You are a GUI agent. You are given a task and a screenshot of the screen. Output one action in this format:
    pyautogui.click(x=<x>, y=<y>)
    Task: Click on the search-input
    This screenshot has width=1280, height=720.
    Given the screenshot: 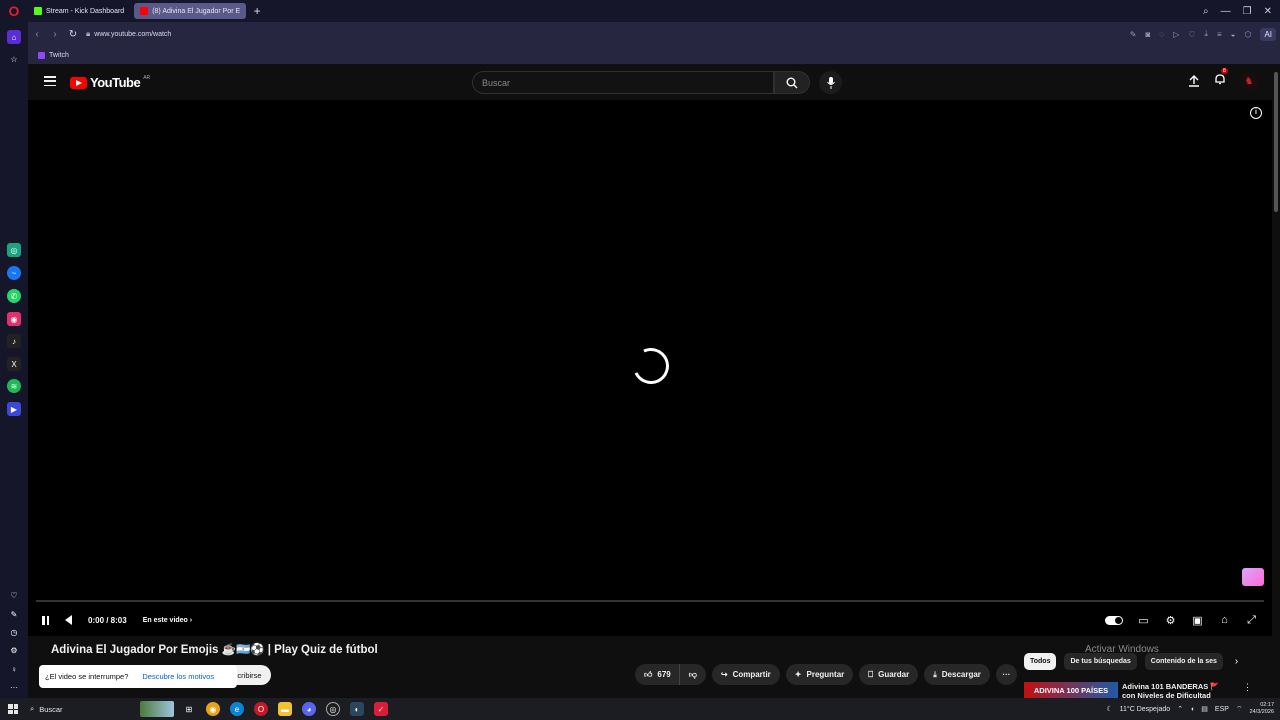 What is the action you would take?
    pyautogui.click(x=622, y=82)
    